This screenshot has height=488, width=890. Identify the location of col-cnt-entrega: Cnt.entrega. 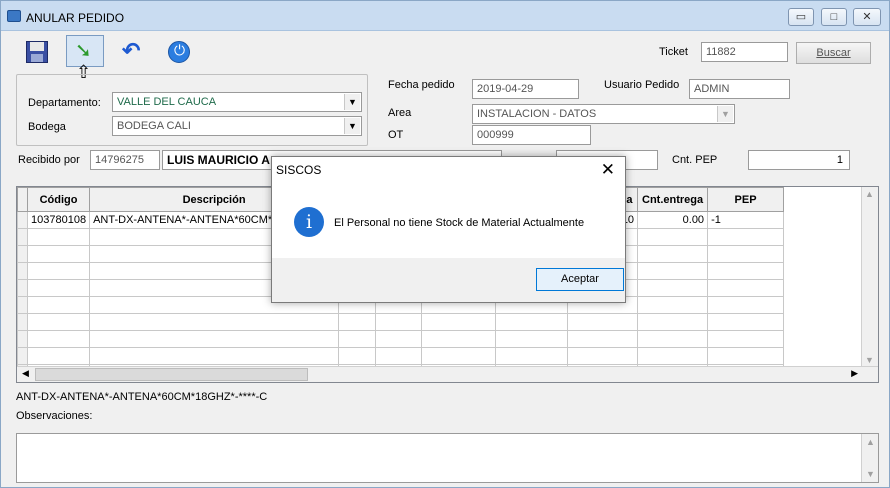
(673, 199).